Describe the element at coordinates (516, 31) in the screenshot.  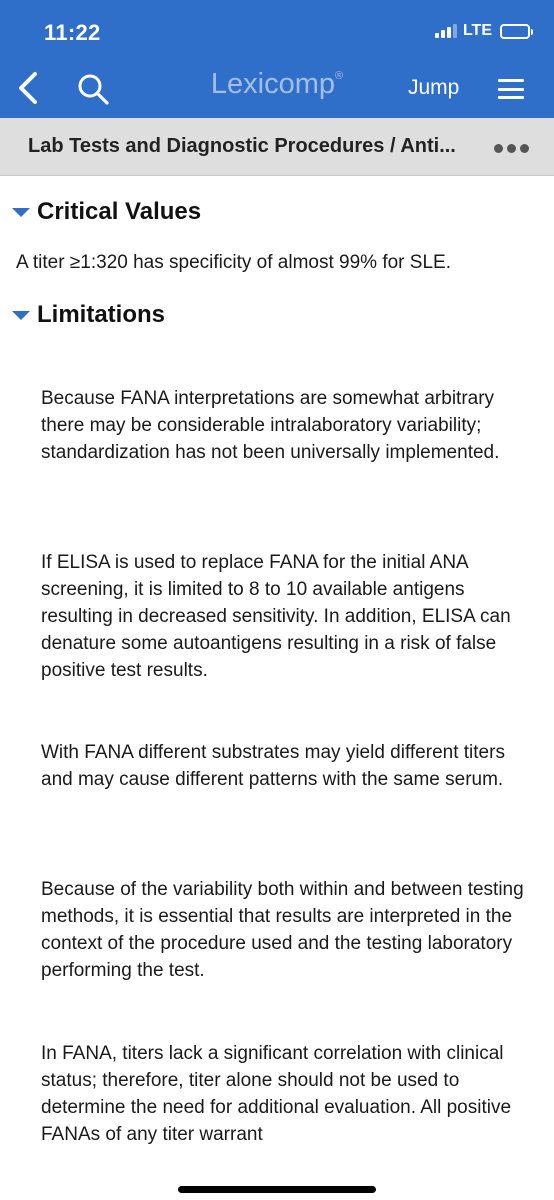
I see `battery-icon` at that location.